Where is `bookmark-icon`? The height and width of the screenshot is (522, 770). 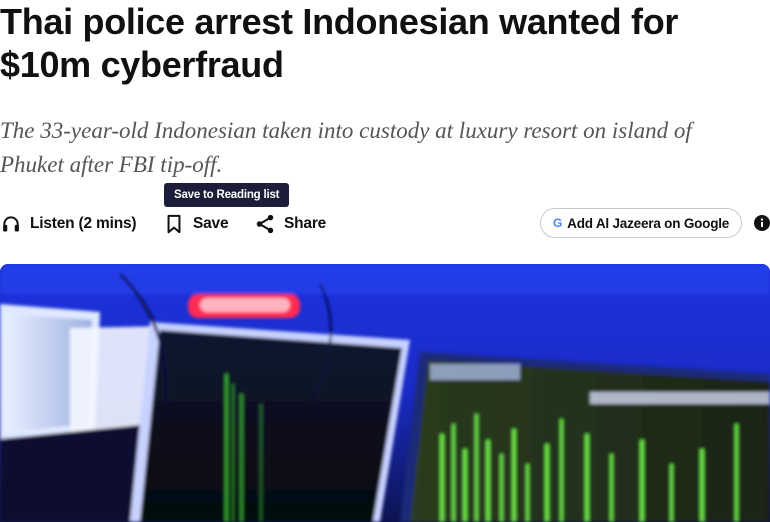
bookmark-icon is located at coordinates (174, 224).